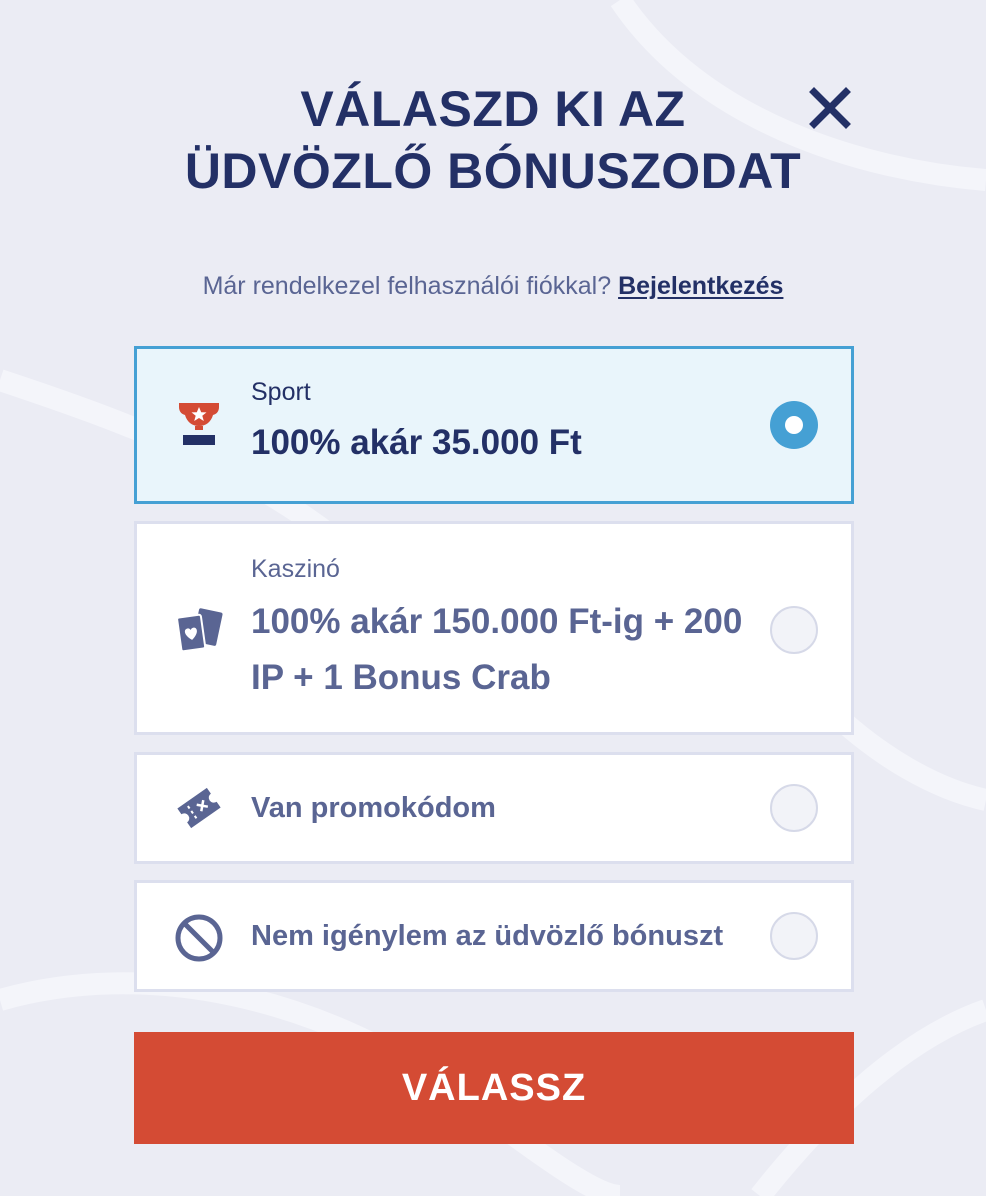  What do you see at coordinates (494, 1088) in the screenshot?
I see `choose-button: VÁLASSZ` at bounding box center [494, 1088].